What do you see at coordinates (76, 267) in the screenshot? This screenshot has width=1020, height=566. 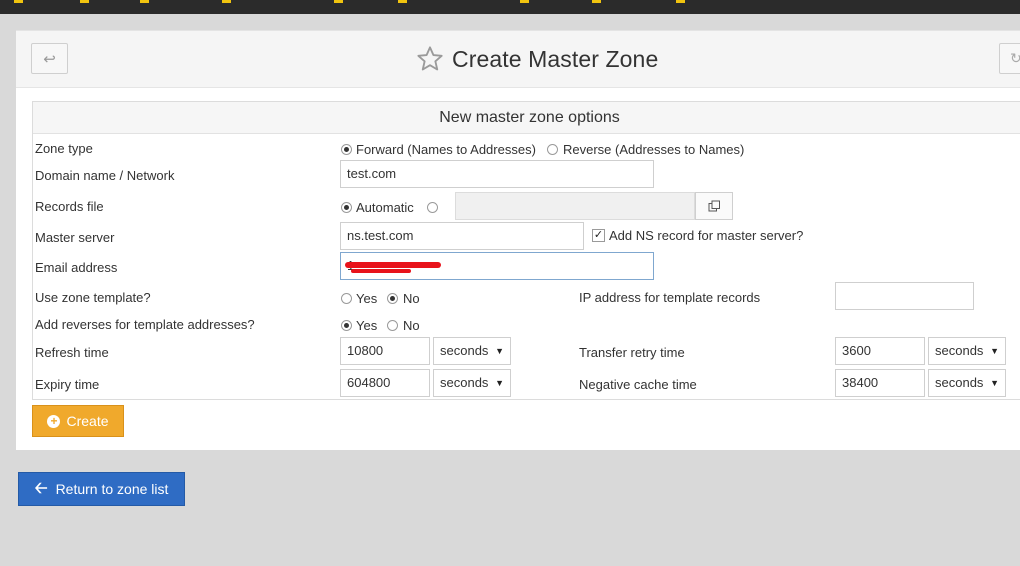 I see `email-label: Email address` at bounding box center [76, 267].